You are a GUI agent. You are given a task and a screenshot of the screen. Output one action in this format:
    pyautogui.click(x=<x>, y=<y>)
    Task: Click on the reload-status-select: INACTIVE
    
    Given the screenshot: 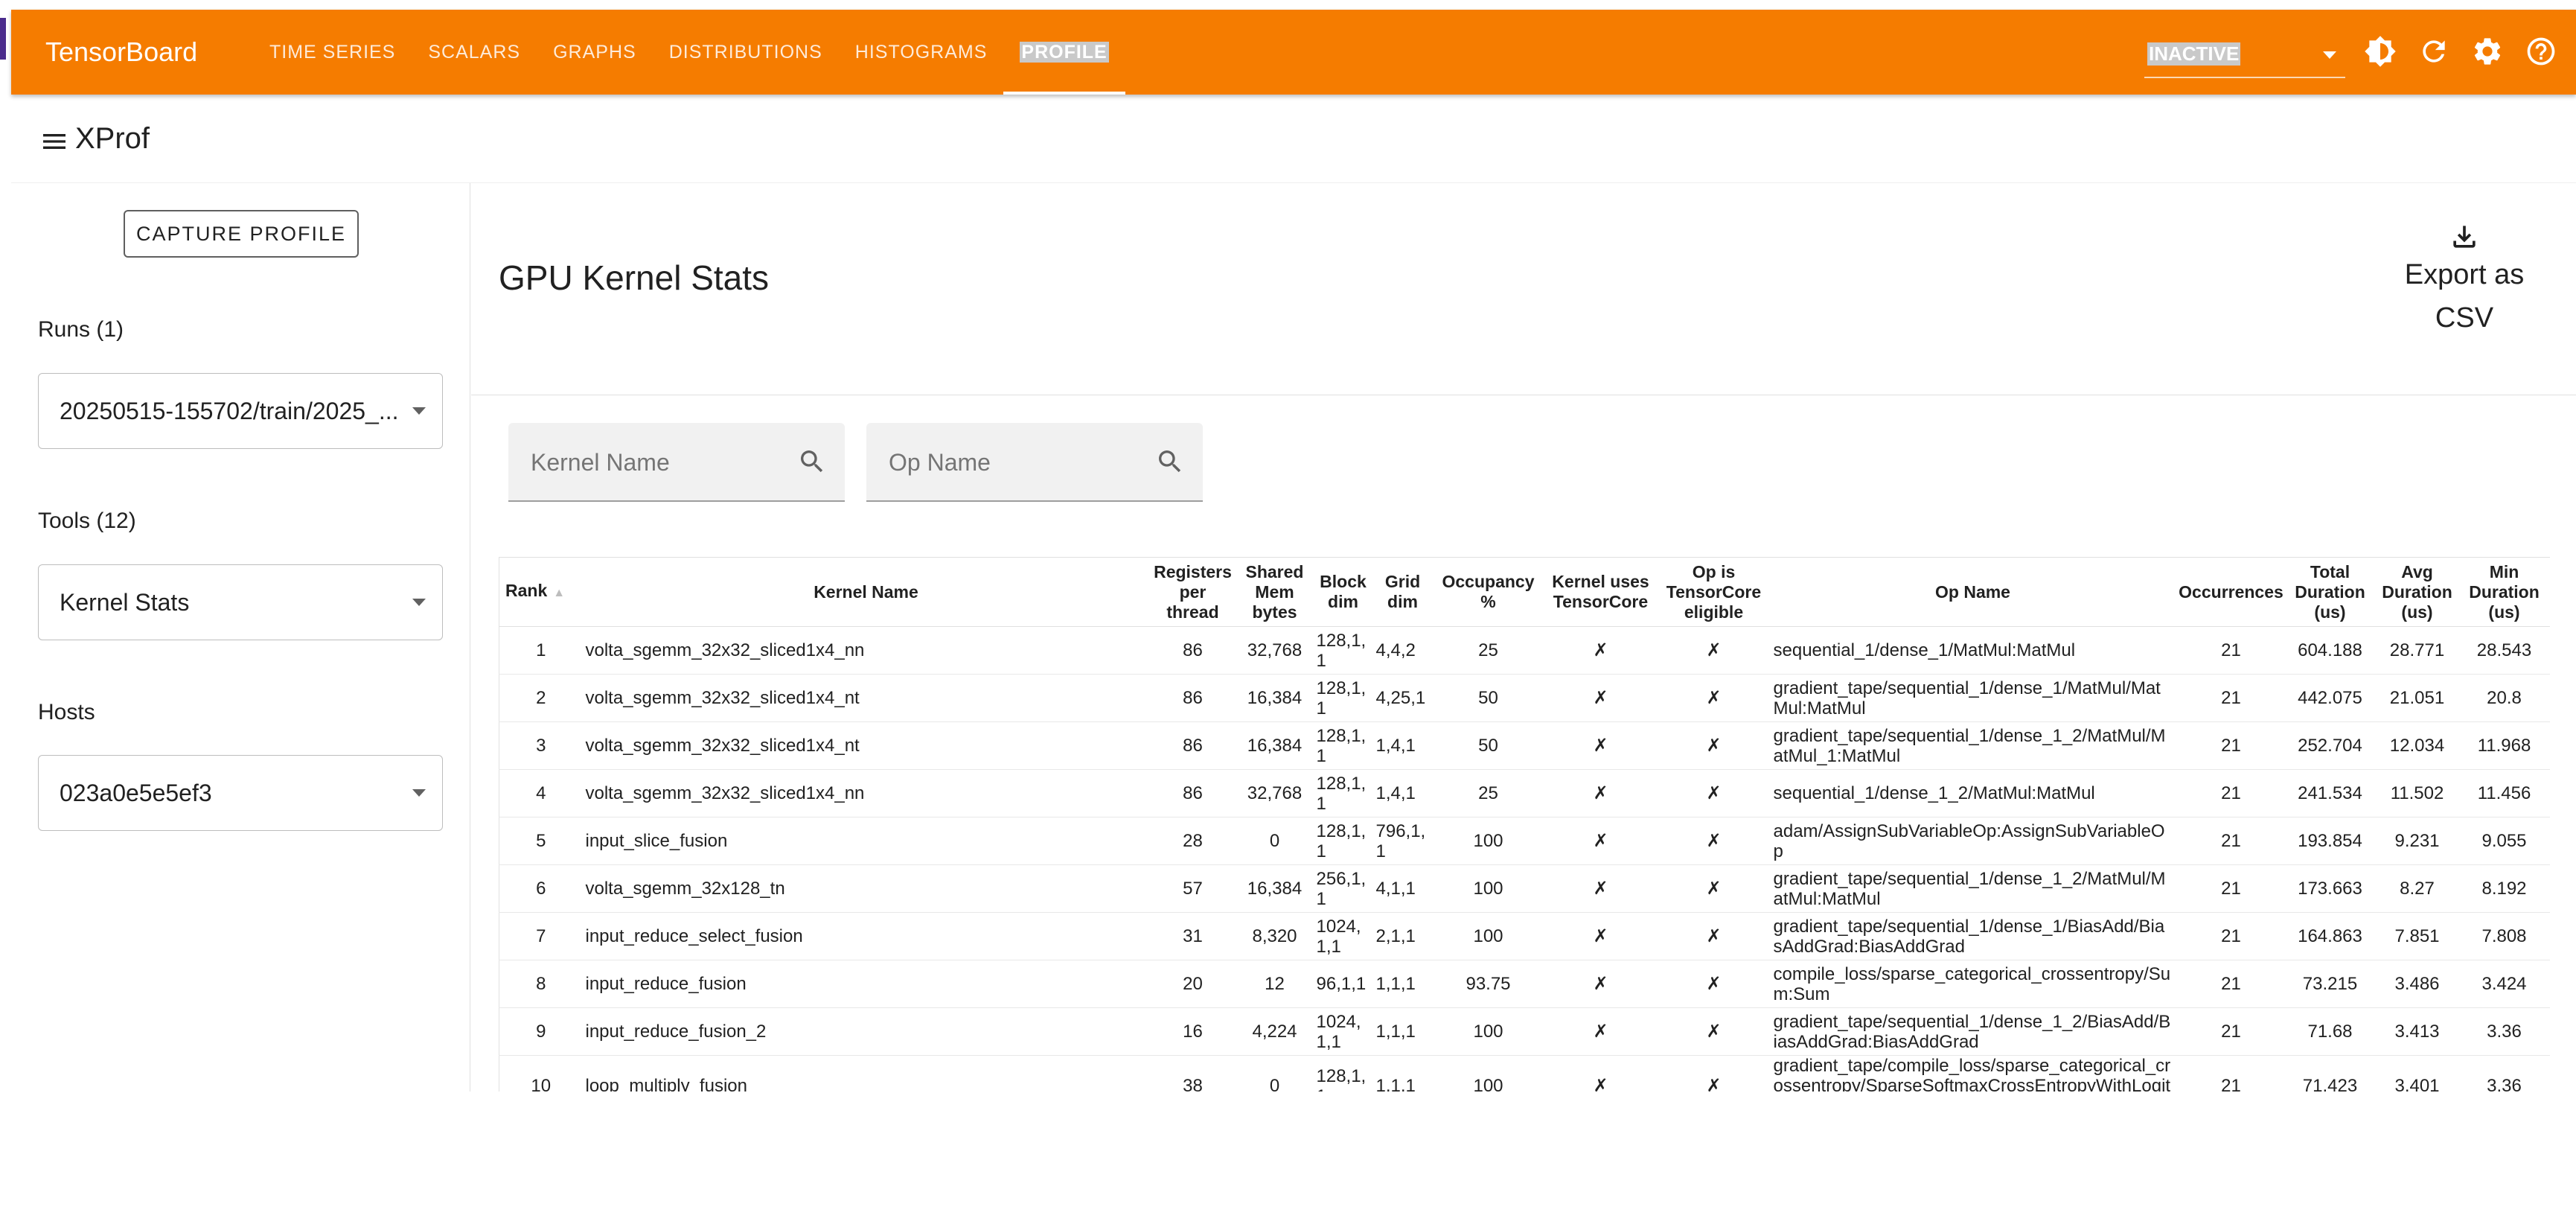 What is the action you would take?
    pyautogui.click(x=2244, y=56)
    